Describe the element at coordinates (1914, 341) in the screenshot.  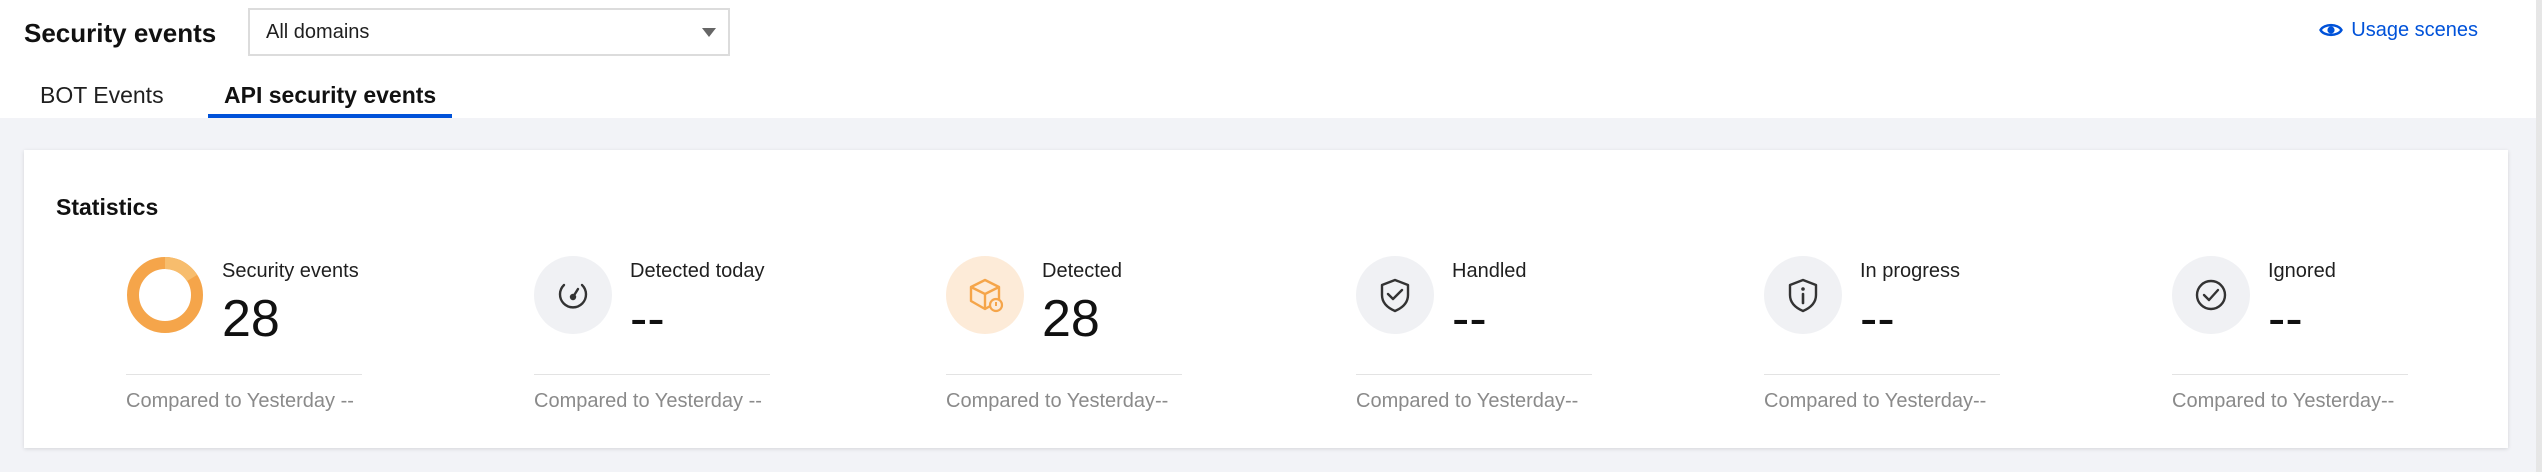
I see `stat-in-progress: In progress -- Compared to Yesterday--` at that location.